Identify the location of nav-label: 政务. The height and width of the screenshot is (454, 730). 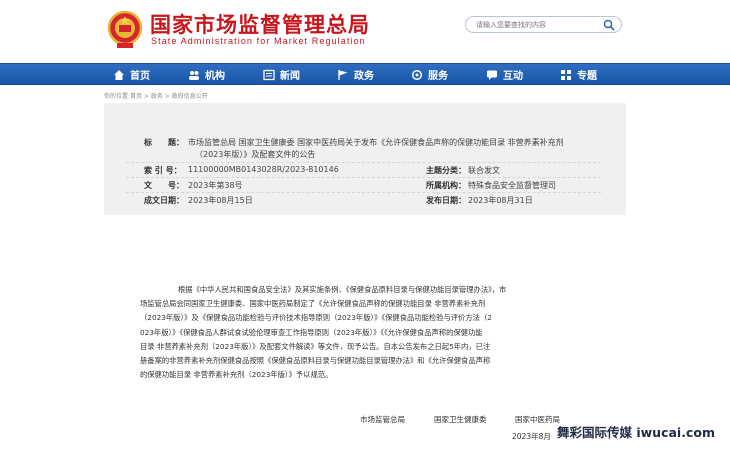
(364, 76).